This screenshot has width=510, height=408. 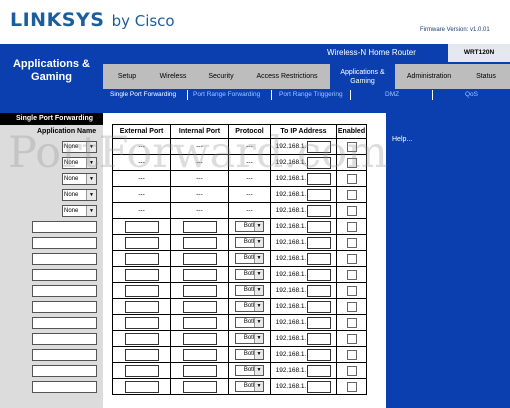 What do you see at coordinates (71, 211) in the screenshot?
I see `application-select-value: None` at bounding box center [71, 211].